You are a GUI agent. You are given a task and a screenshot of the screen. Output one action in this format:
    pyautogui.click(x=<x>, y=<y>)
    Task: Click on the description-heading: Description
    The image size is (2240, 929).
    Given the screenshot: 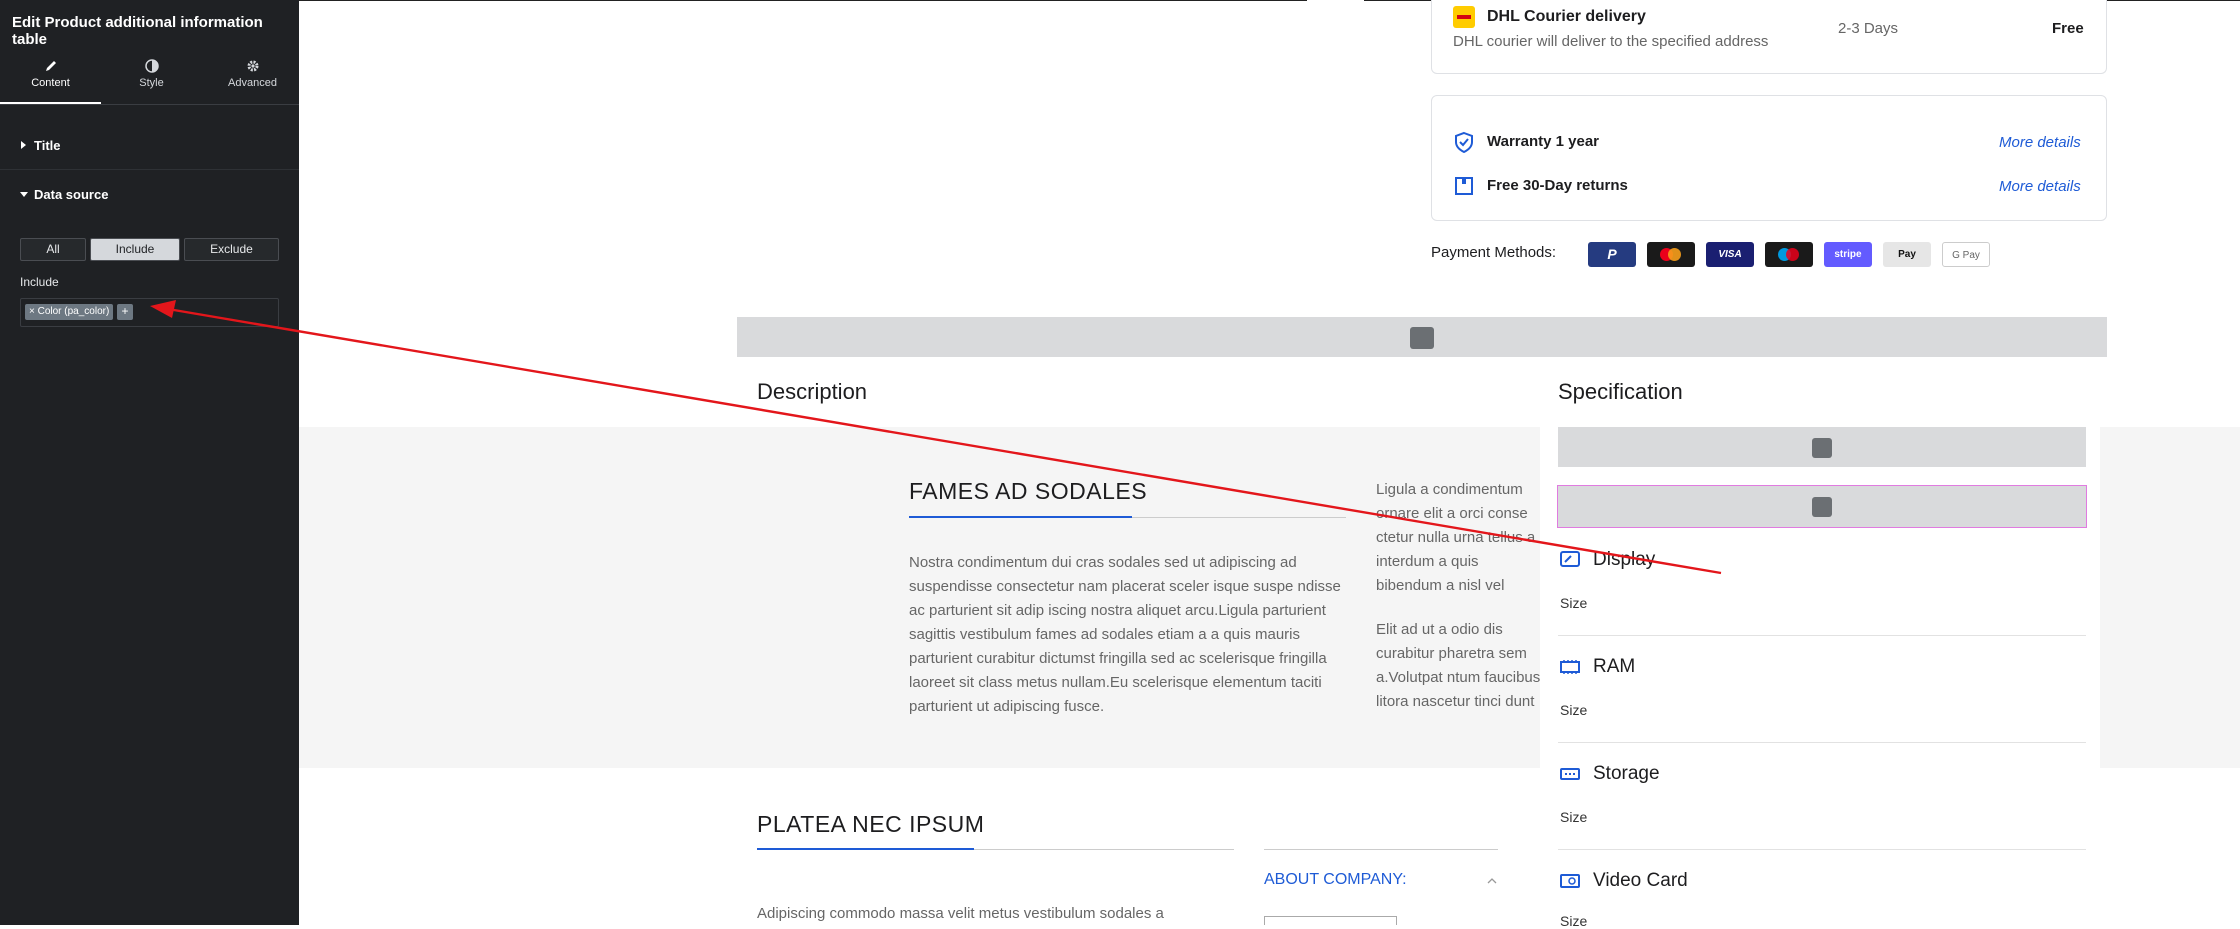 What is the action you would take?
    pyautogui.click(x=812, y=391)
    